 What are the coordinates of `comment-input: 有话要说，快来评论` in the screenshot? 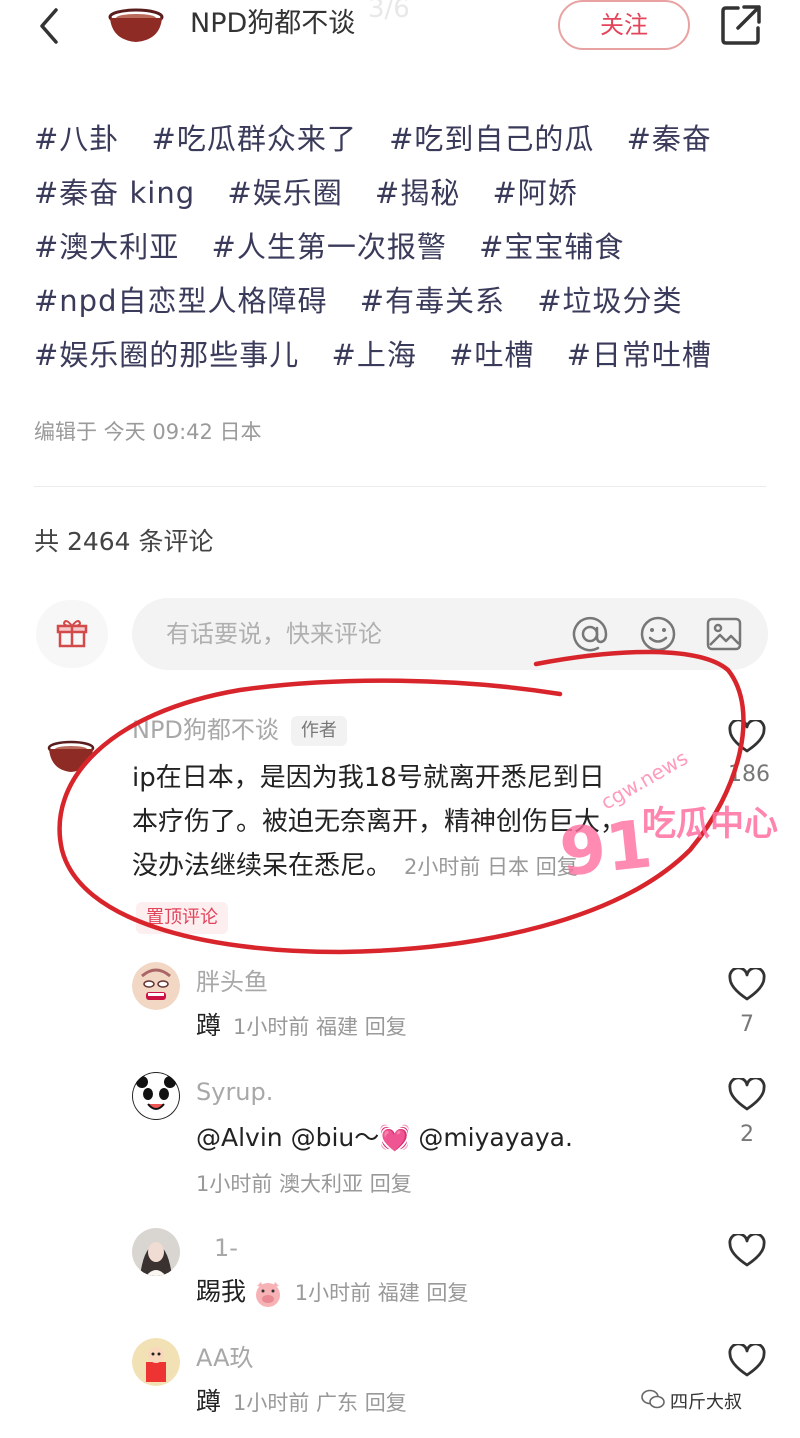 It's located at (450, 634).